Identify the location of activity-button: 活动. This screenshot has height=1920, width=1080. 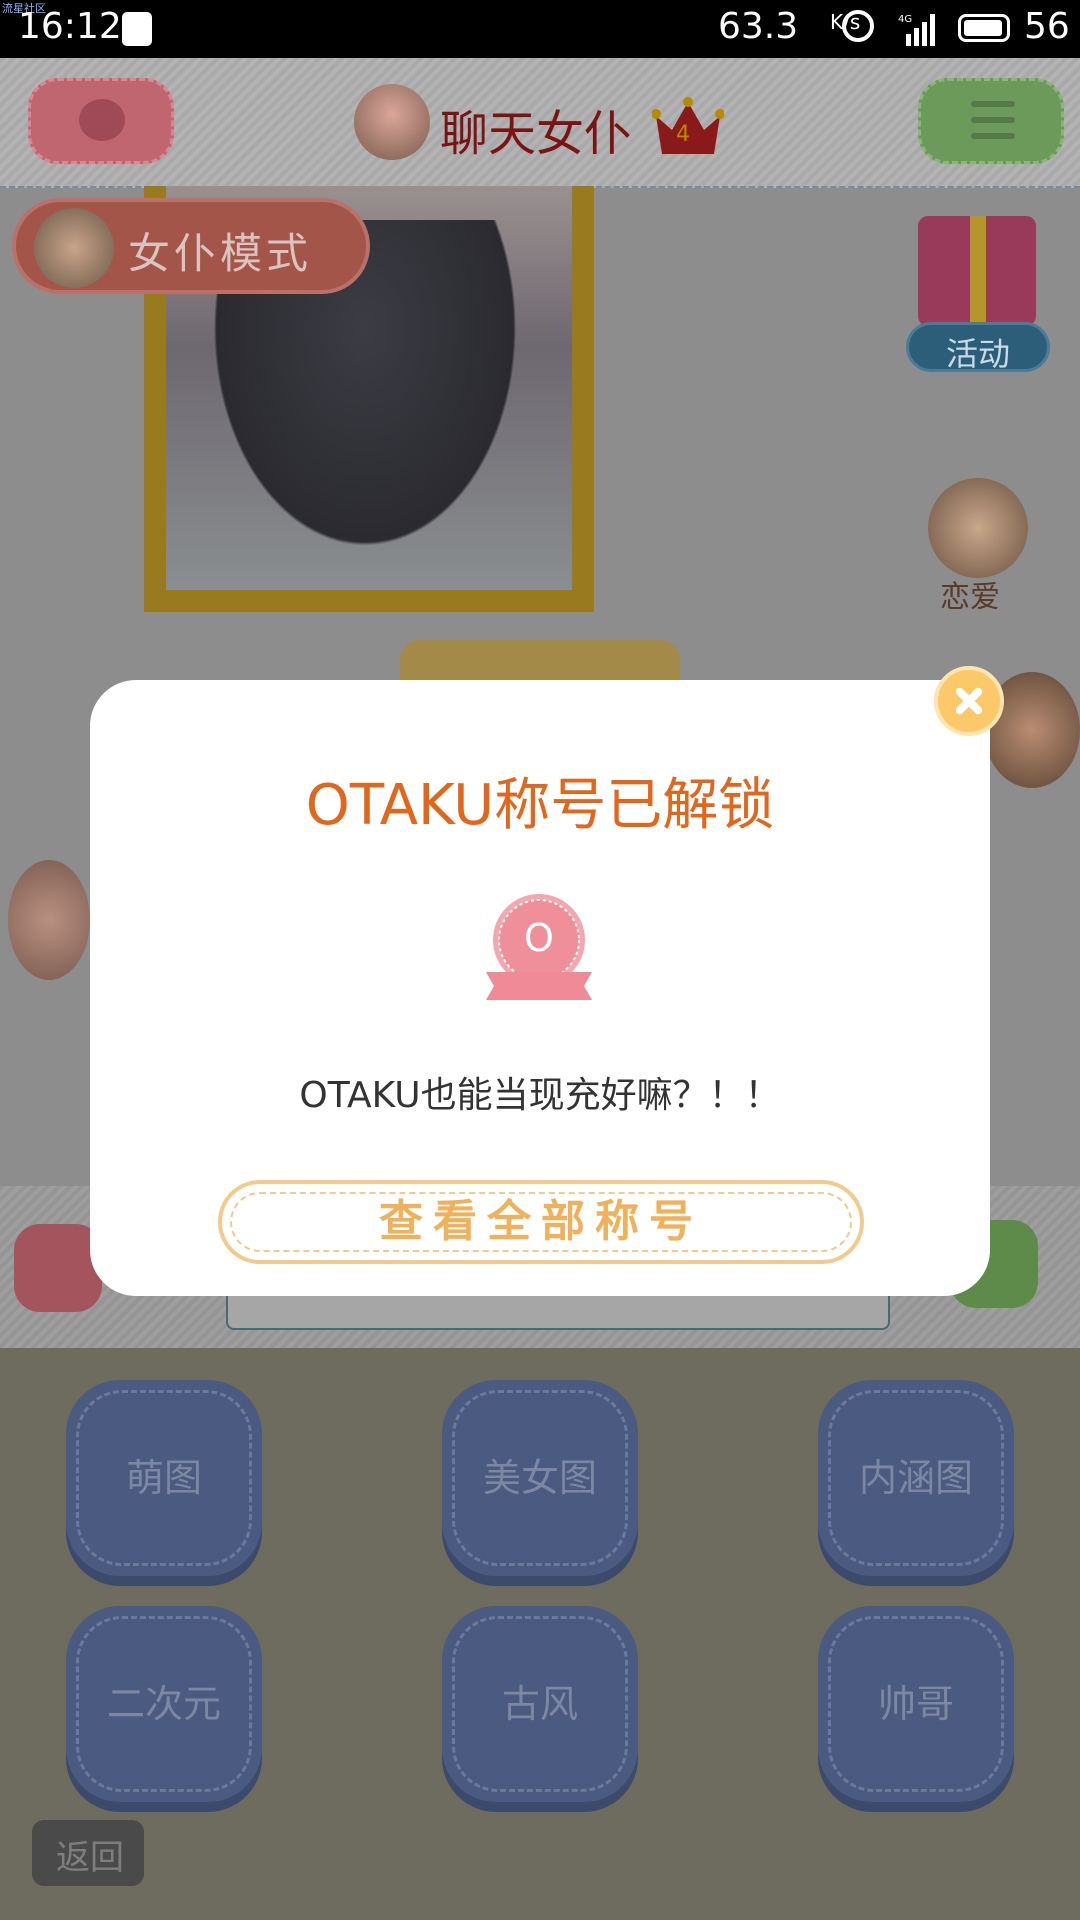
(978, 347).